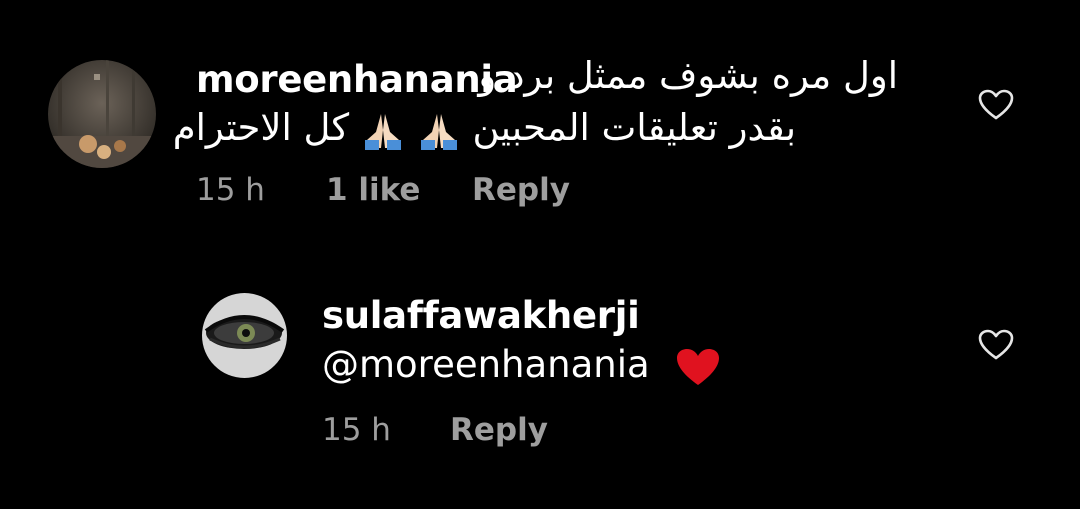  Describe the element at coordinates (261, 127) in the screenshot. I see `comment-text: كل الاحترام` at that location.